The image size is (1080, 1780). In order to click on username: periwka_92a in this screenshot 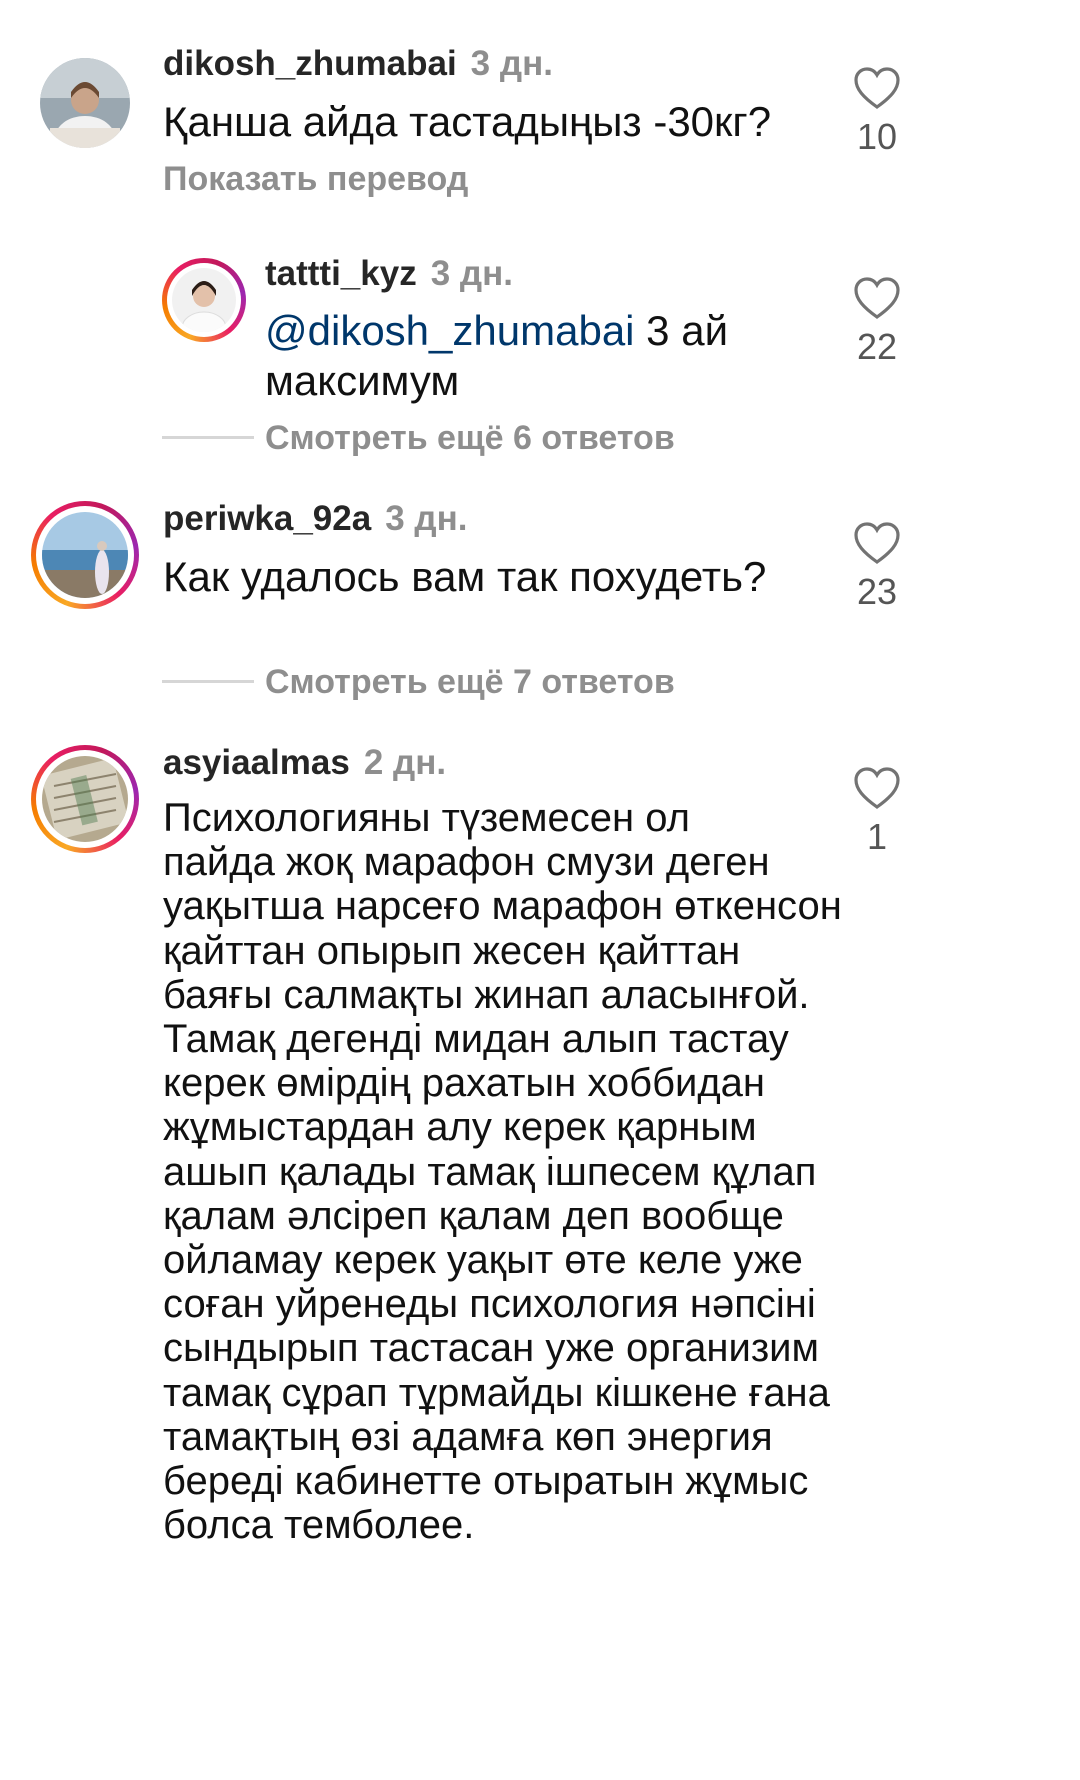, I will do `click(267, 518)`.